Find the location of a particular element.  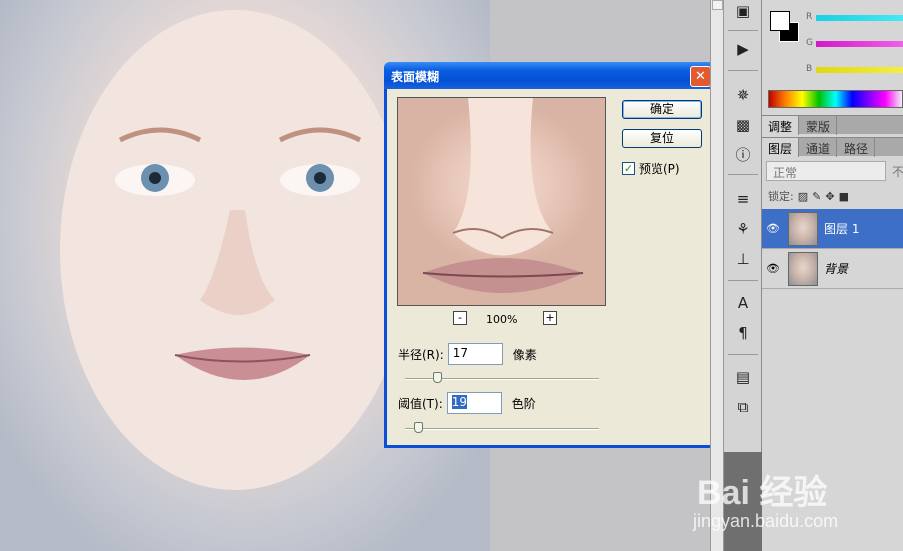

color-spectrum-ramp is located at coordinates (835, 99).